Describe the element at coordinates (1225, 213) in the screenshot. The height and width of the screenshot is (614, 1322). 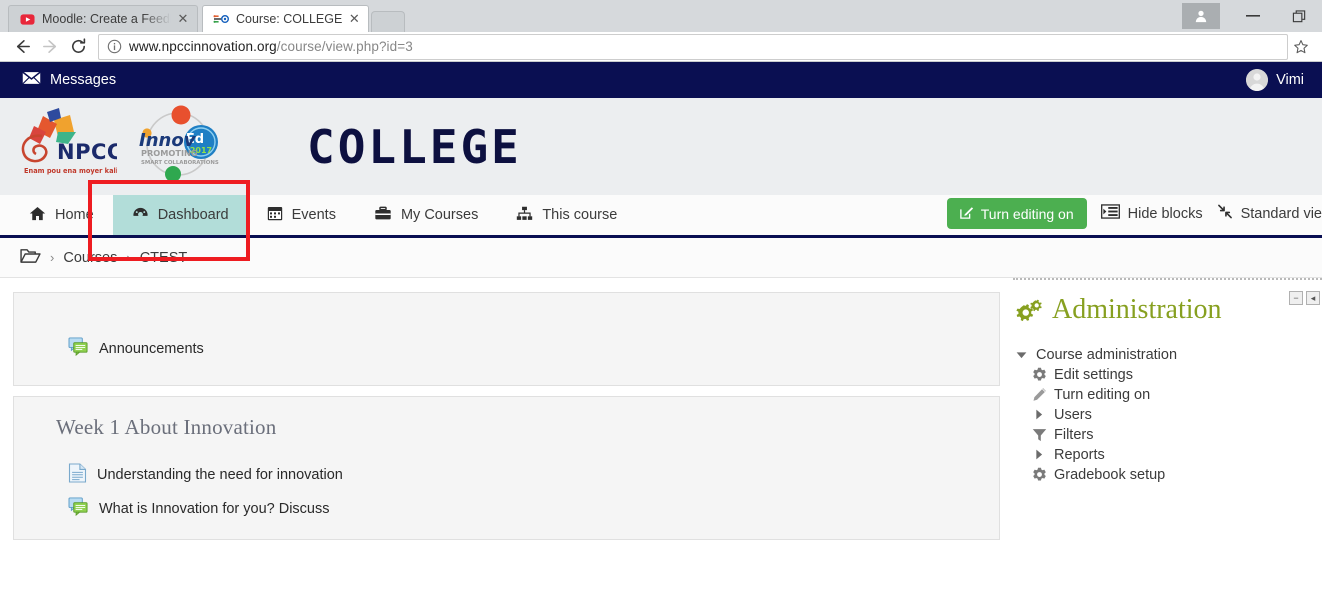
I see `compress-arrows-icon` at that location.